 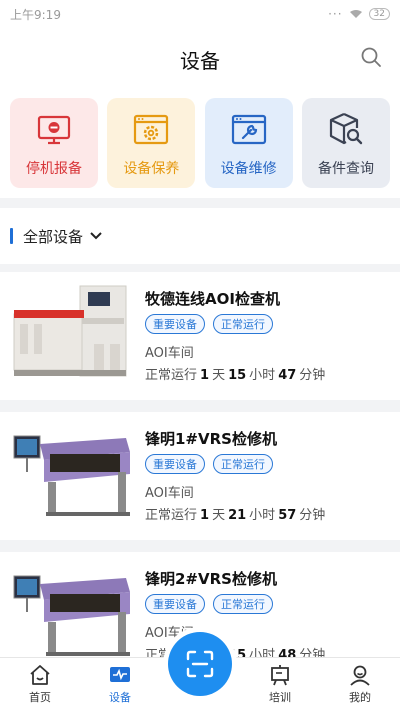 I want to click on repair-button: 设备维修, so click(x=248, y=143).